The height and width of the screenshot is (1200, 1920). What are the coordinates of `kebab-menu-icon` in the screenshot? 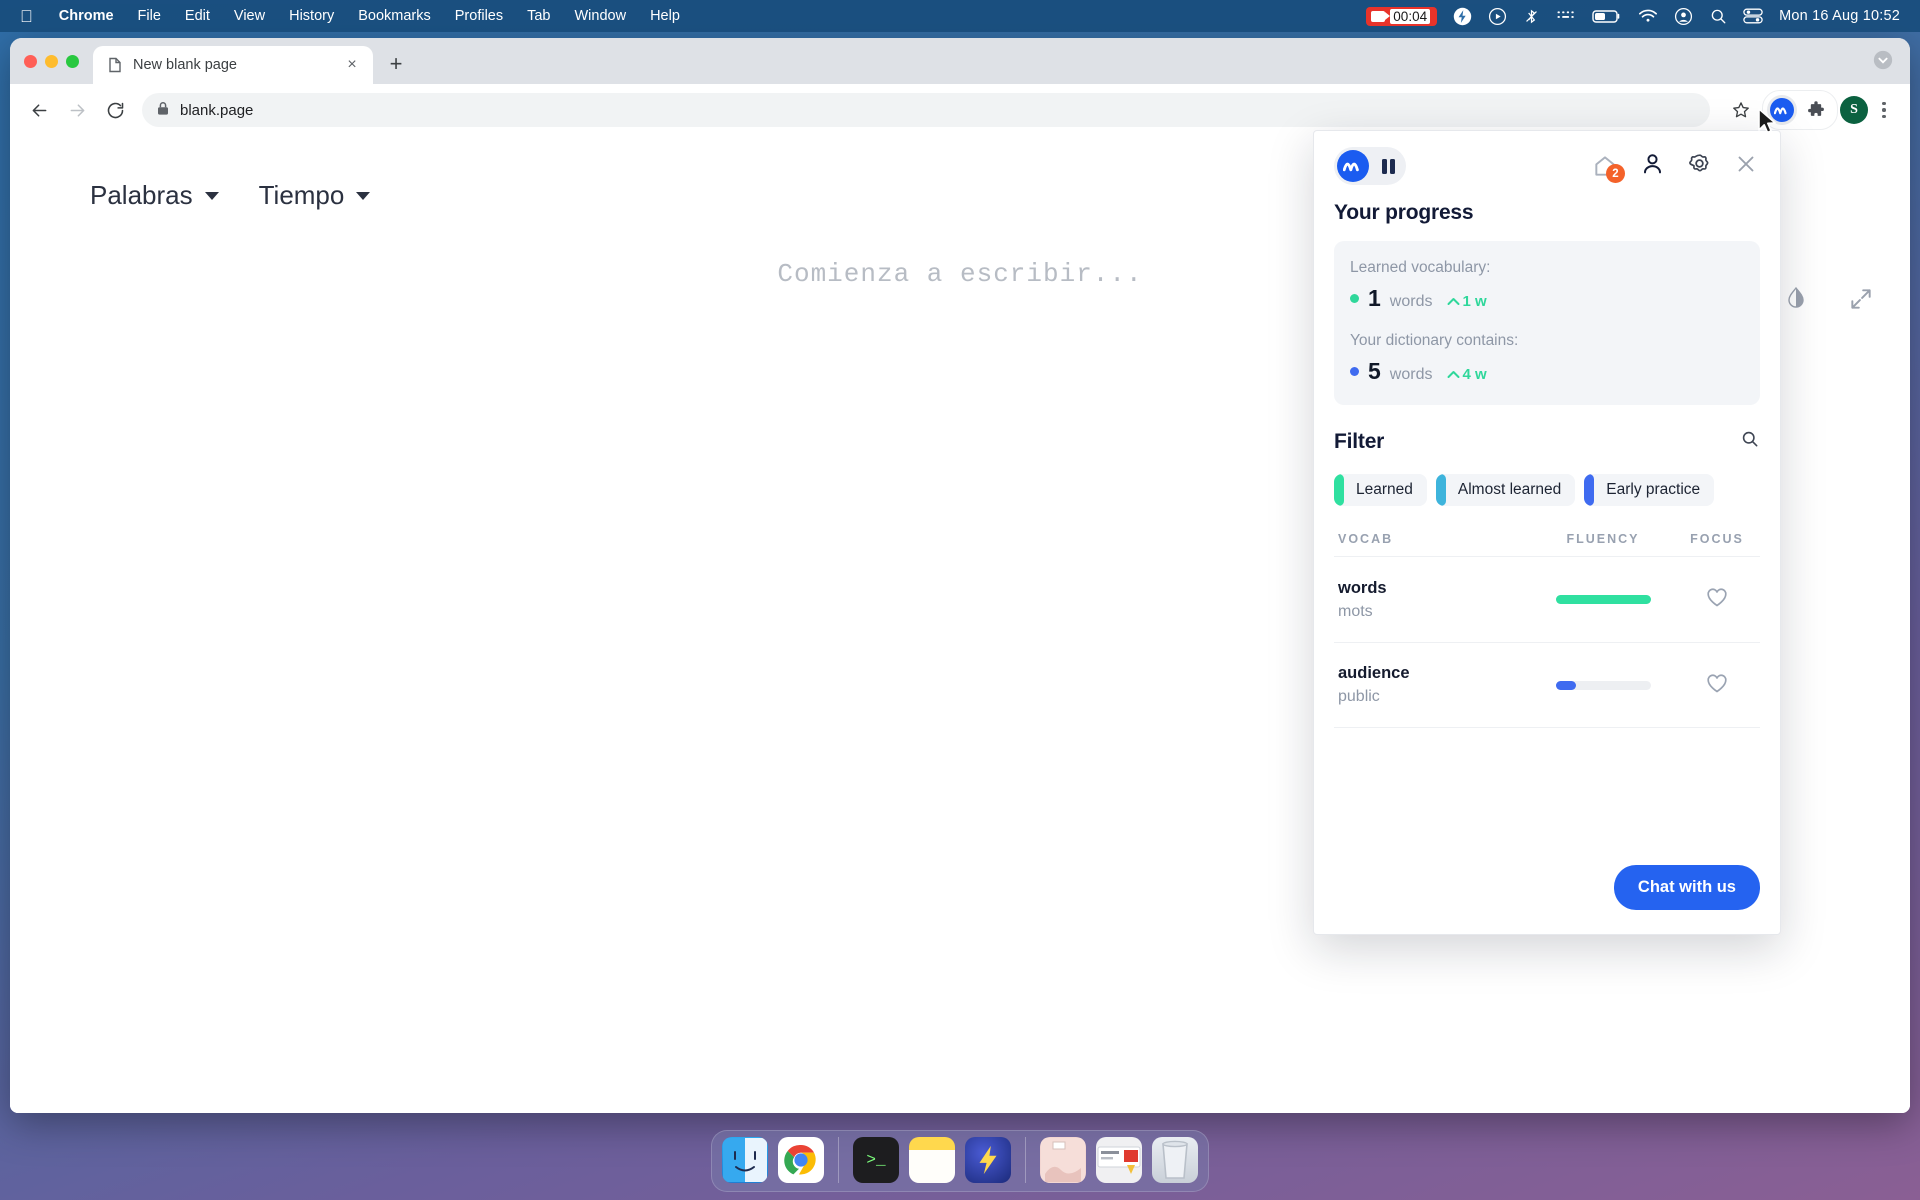 It's located at (1884, 110).